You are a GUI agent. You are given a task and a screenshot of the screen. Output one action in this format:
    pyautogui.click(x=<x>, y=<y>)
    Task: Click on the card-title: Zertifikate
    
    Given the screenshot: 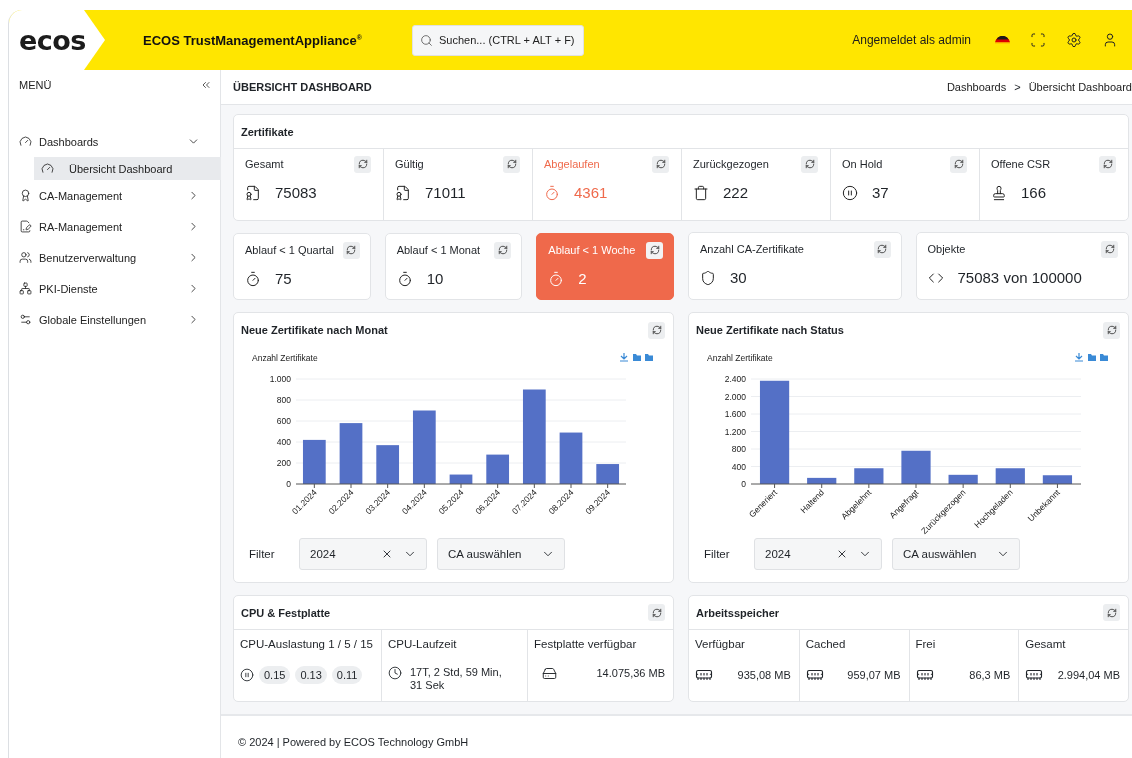 What is the action you would take?
    pyautogui.click(x=267, y=131)
    